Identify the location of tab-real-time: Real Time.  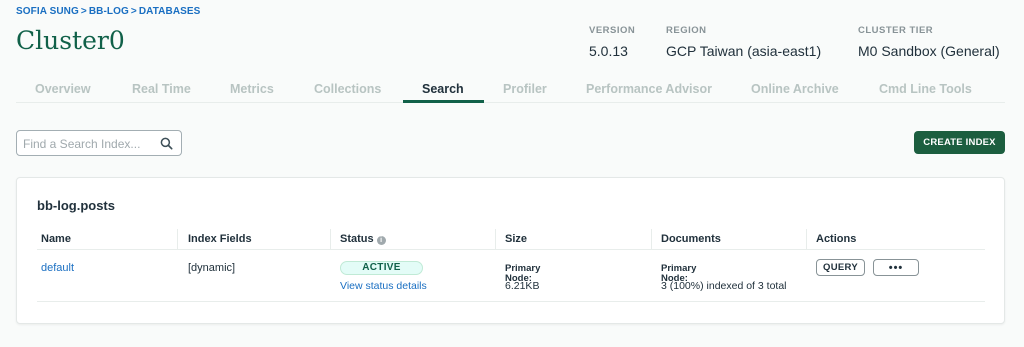
(161, 89).